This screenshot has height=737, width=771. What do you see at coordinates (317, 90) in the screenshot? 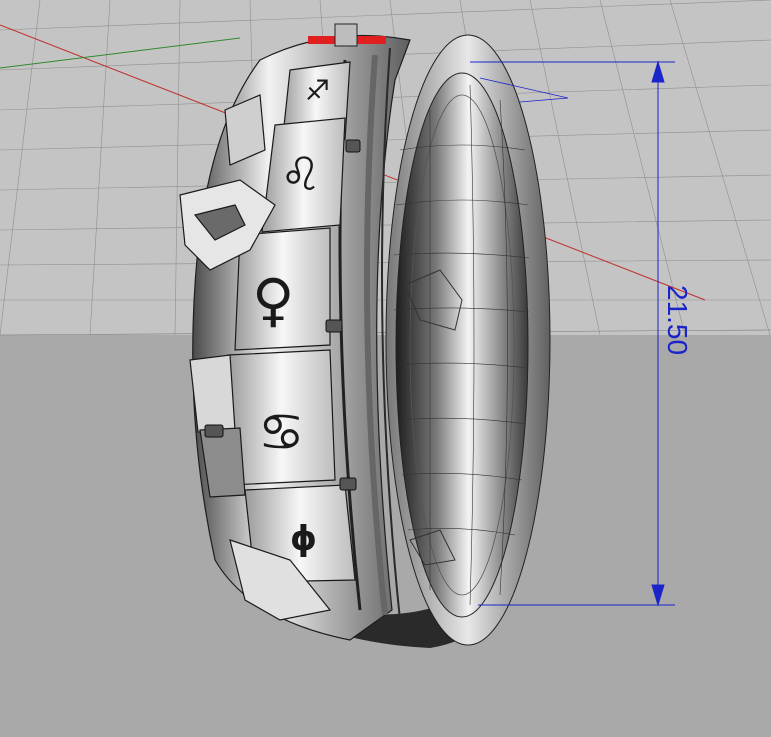
I see `zodiac-symbol-sagittarius: ♐` at bounding box center [317, 90].